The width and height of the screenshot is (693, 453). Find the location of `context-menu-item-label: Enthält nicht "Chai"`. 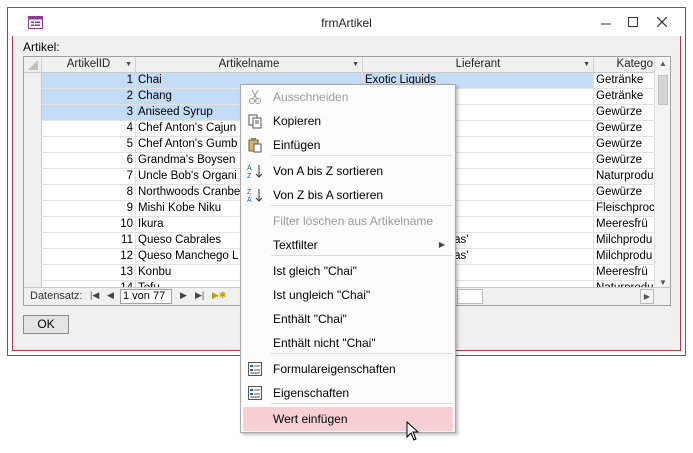

context-menu-item-label: Enthält nicht "Chai" is located at coordinates (324, 343).